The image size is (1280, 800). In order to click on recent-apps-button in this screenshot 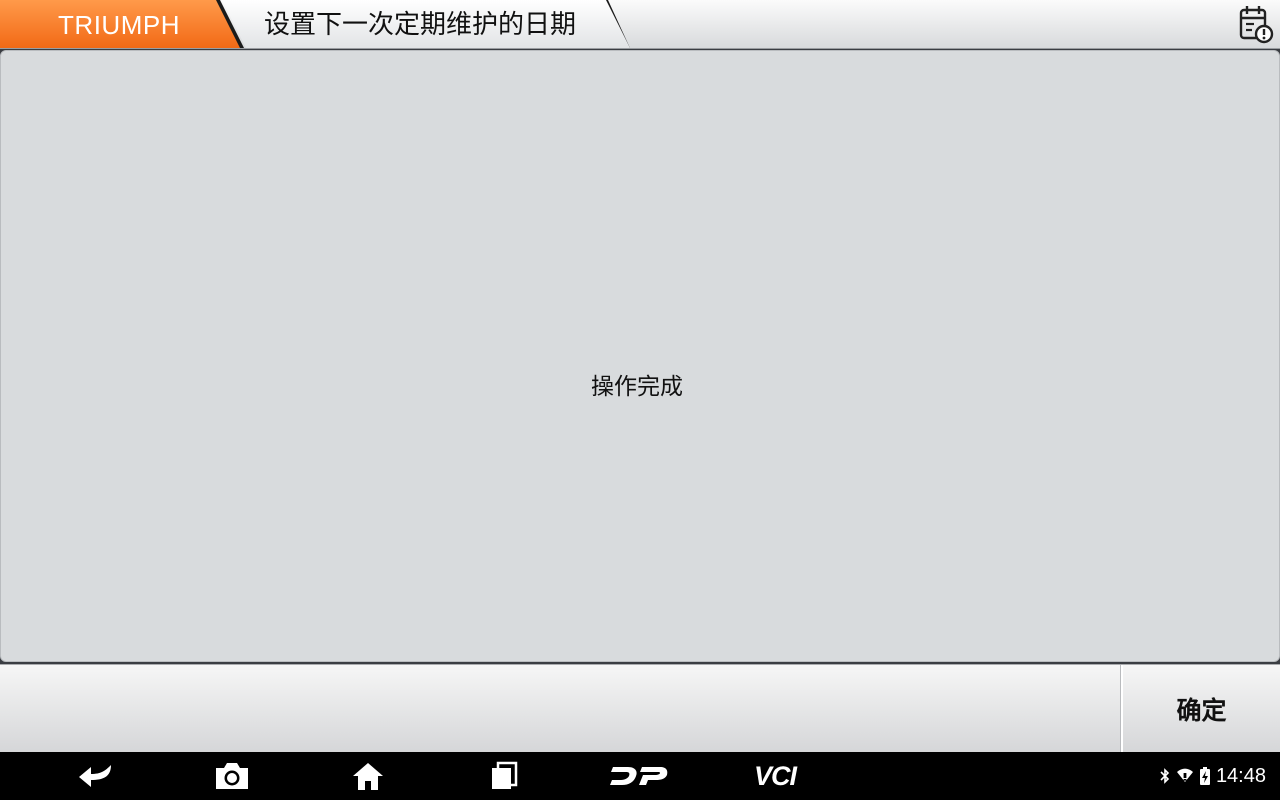, I will do `click(504, 776)`.